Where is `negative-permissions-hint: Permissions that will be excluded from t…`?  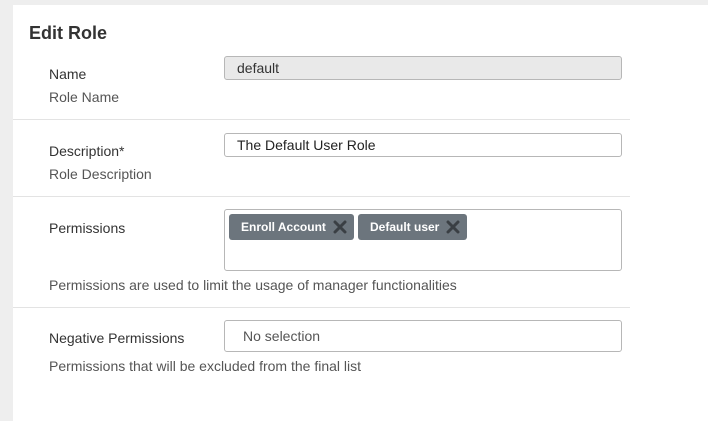 negative-permissions-hint: Permissions that will be excluded from t… is located at coordinates (205, 366).